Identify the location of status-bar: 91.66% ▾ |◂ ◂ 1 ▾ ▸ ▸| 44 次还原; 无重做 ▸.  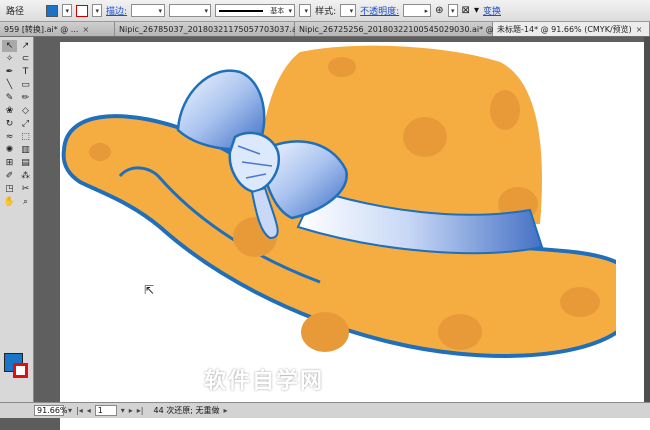
(325, 410).